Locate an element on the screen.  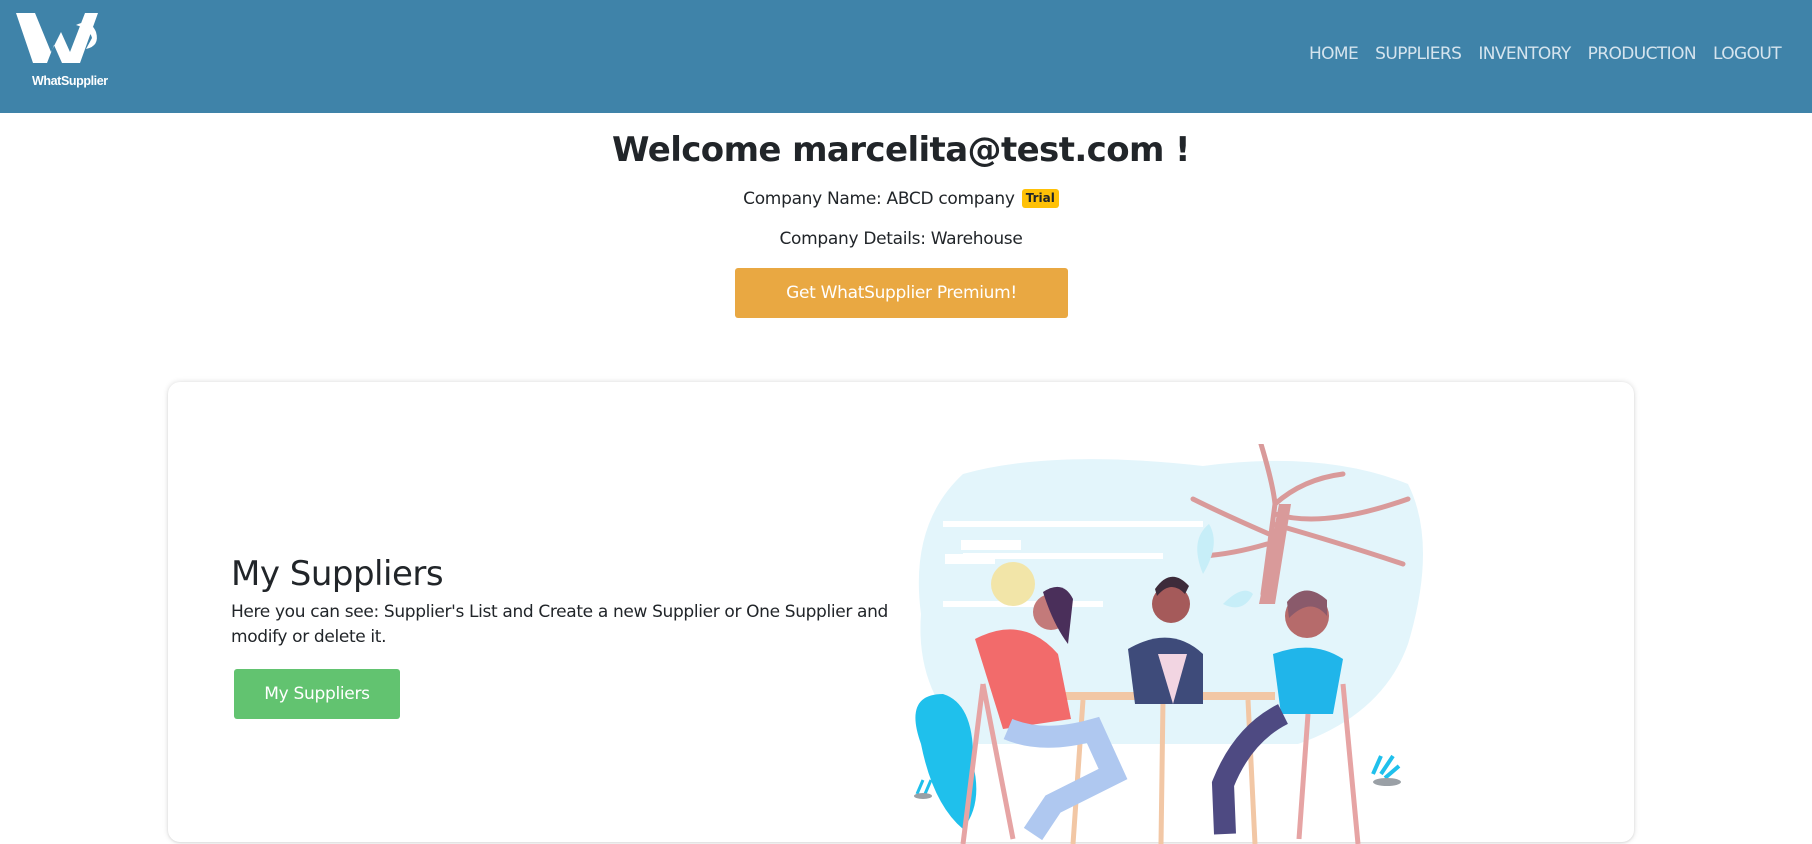
nav-suppliers-link: SUPPLIERS is located at coordinates (1418, 54).